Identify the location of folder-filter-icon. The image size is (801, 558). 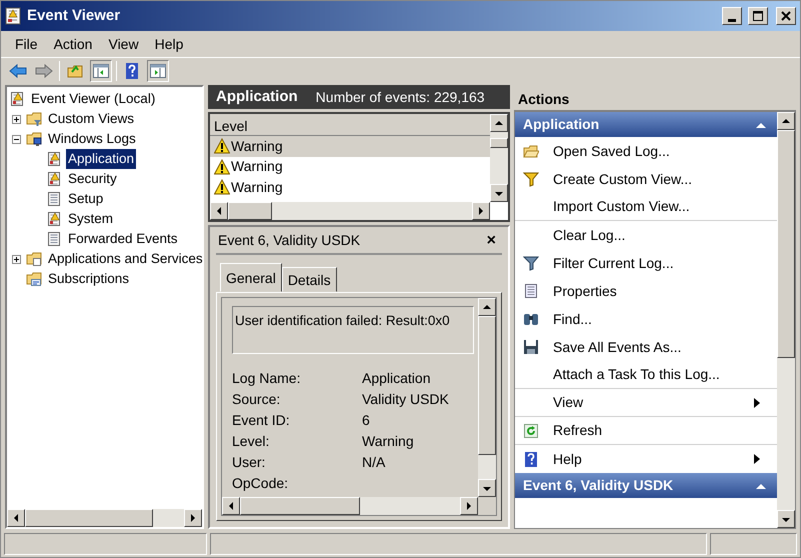
(34, 119).